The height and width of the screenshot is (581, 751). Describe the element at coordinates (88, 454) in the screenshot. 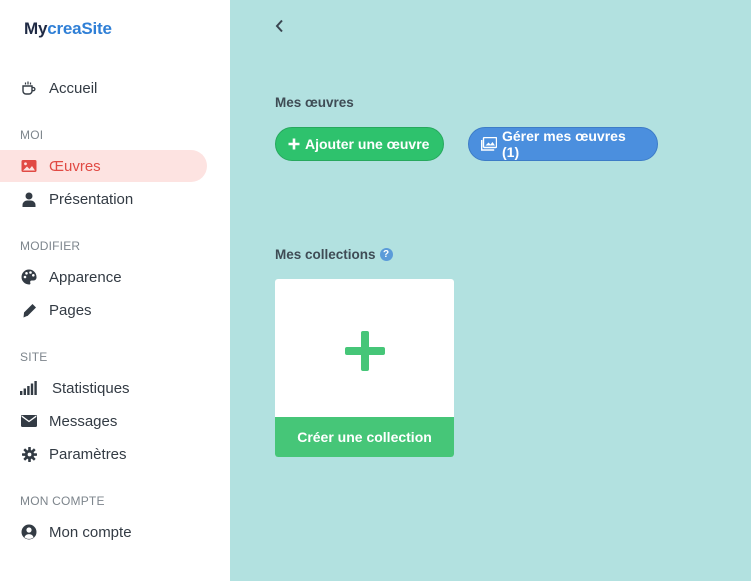

I see `sidebar-item-label: Paramètres` at that location.